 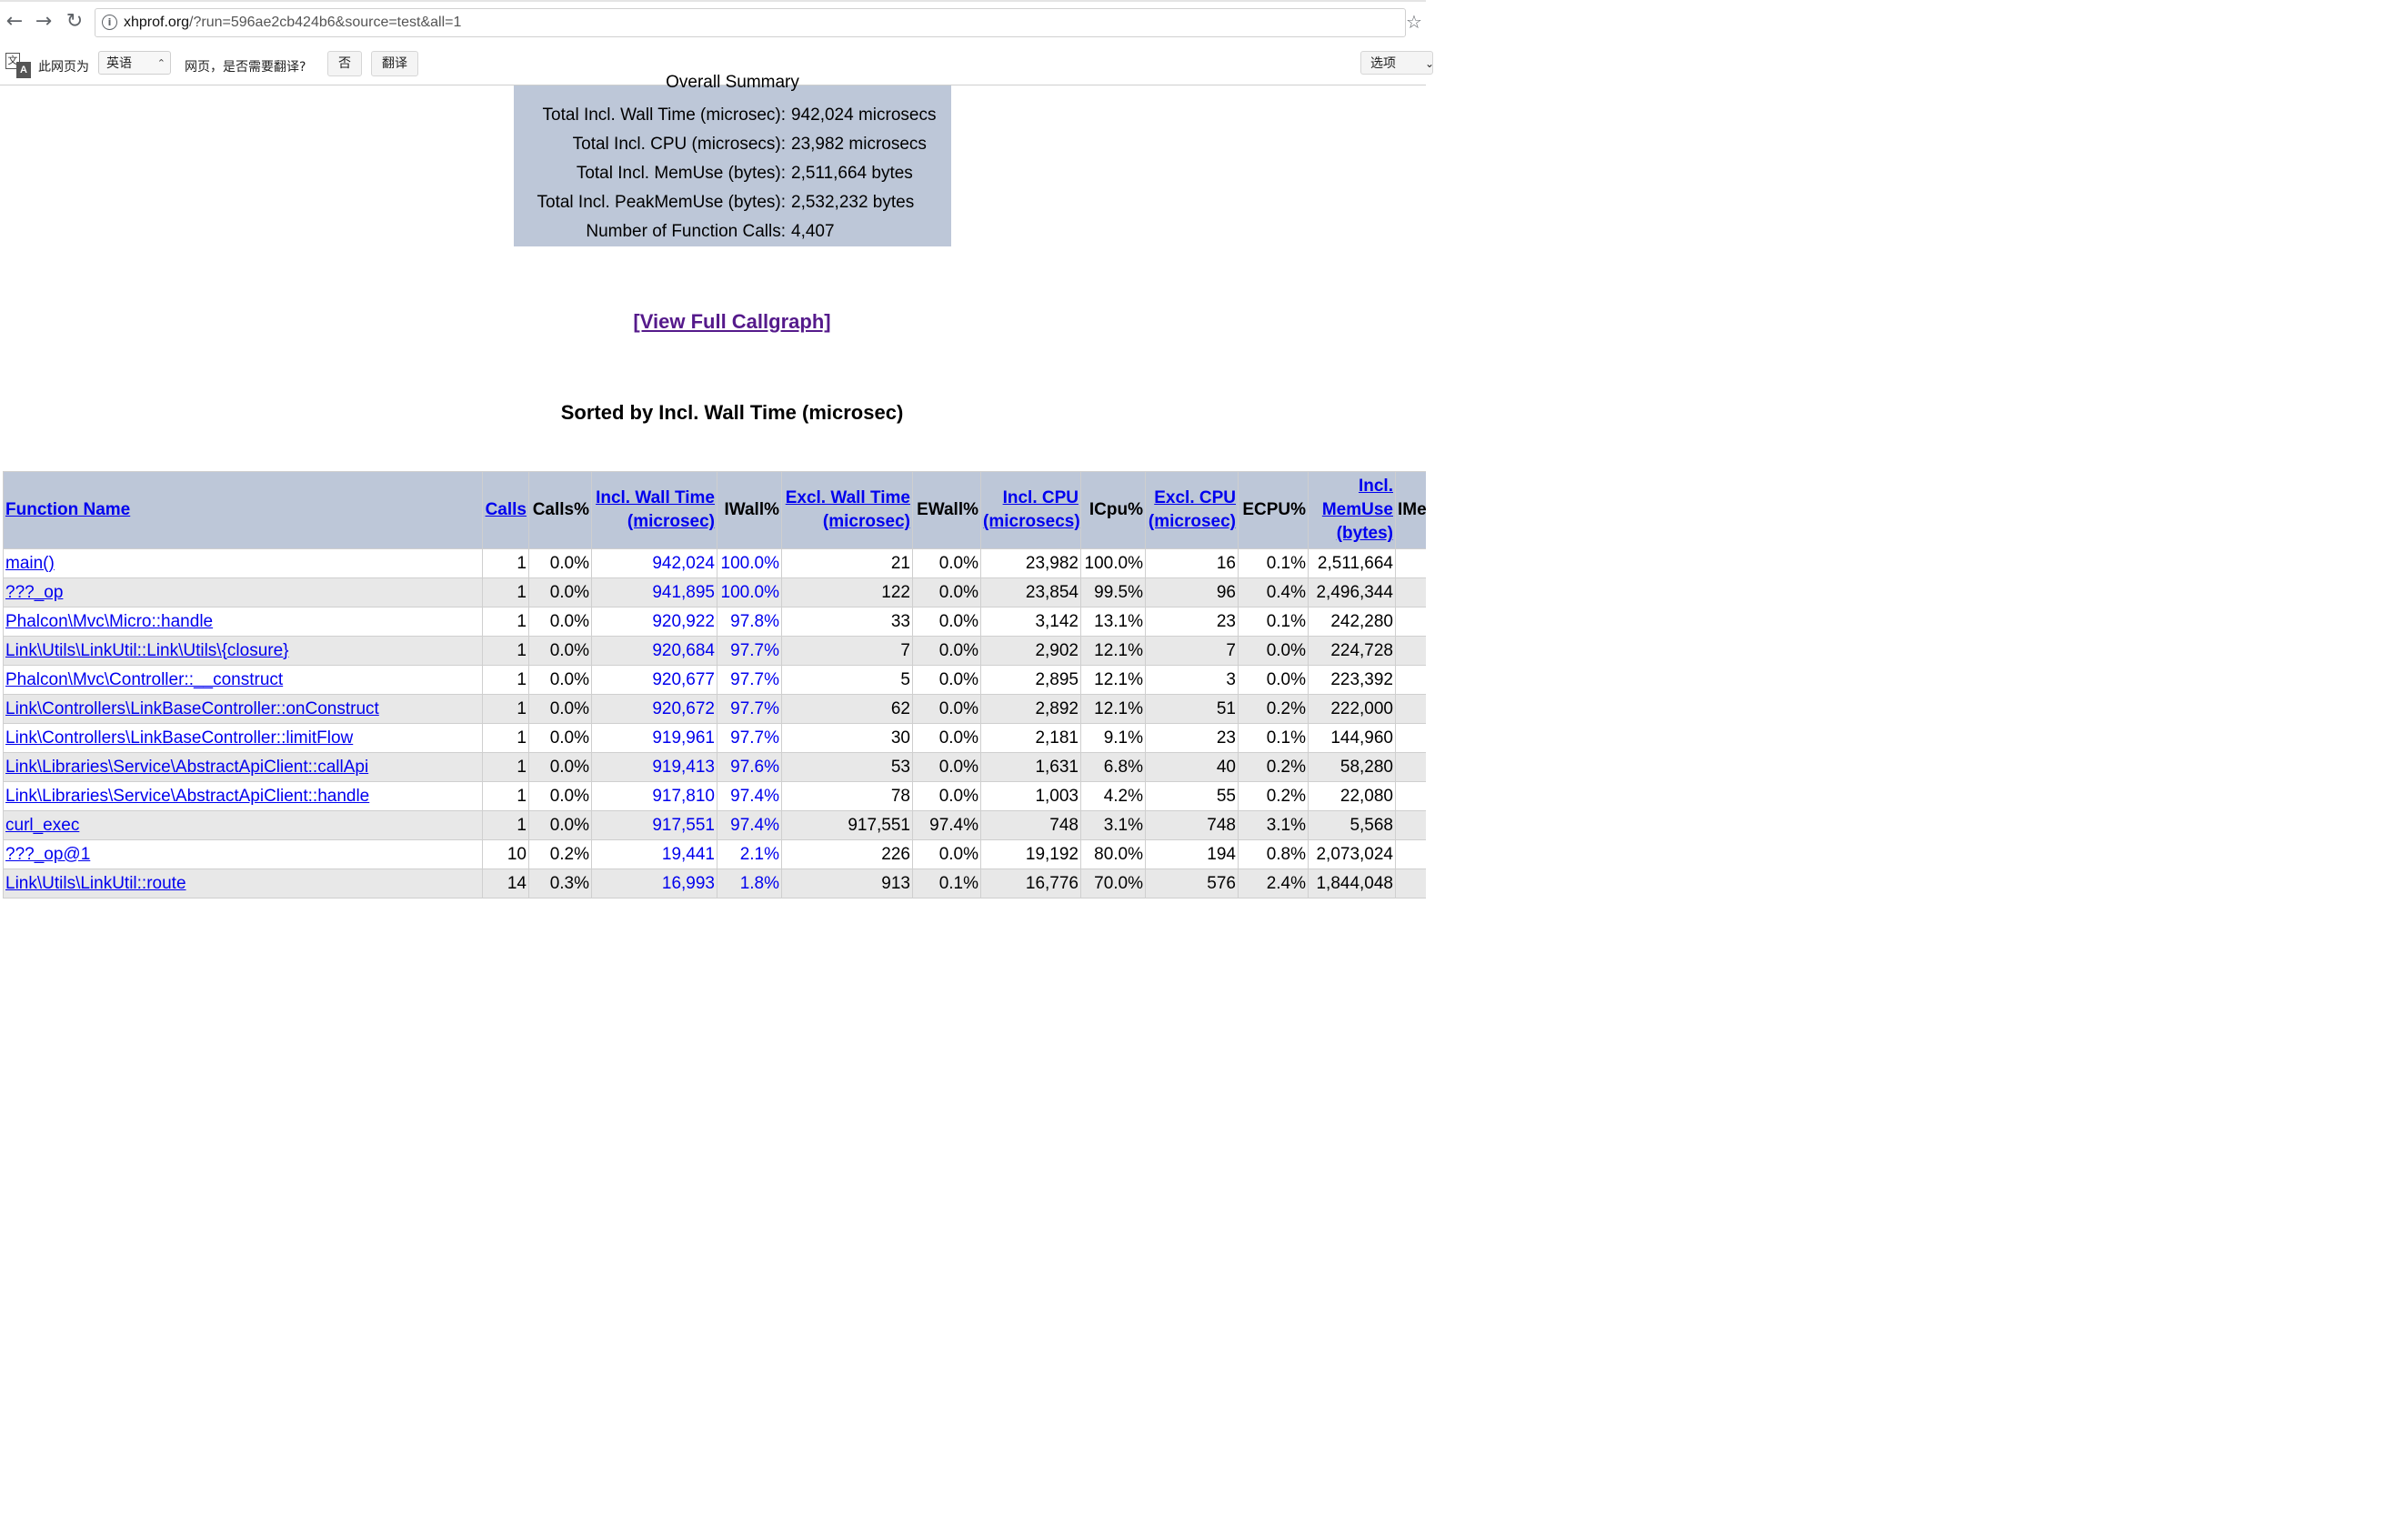 What do you see at coordinates (813, 231) in the screenshot?
I see `summary-value: 4,407` at bounding box center [813, 231].